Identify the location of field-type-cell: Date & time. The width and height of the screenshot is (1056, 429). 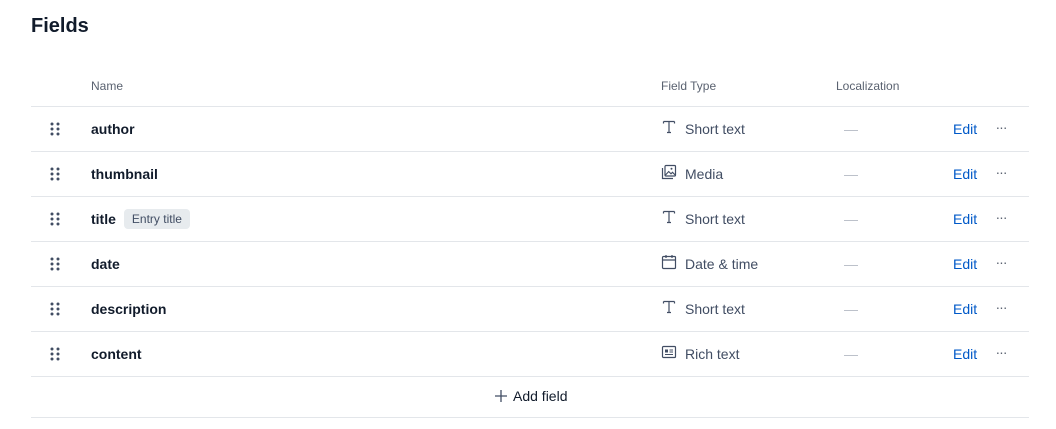
(710, 263).